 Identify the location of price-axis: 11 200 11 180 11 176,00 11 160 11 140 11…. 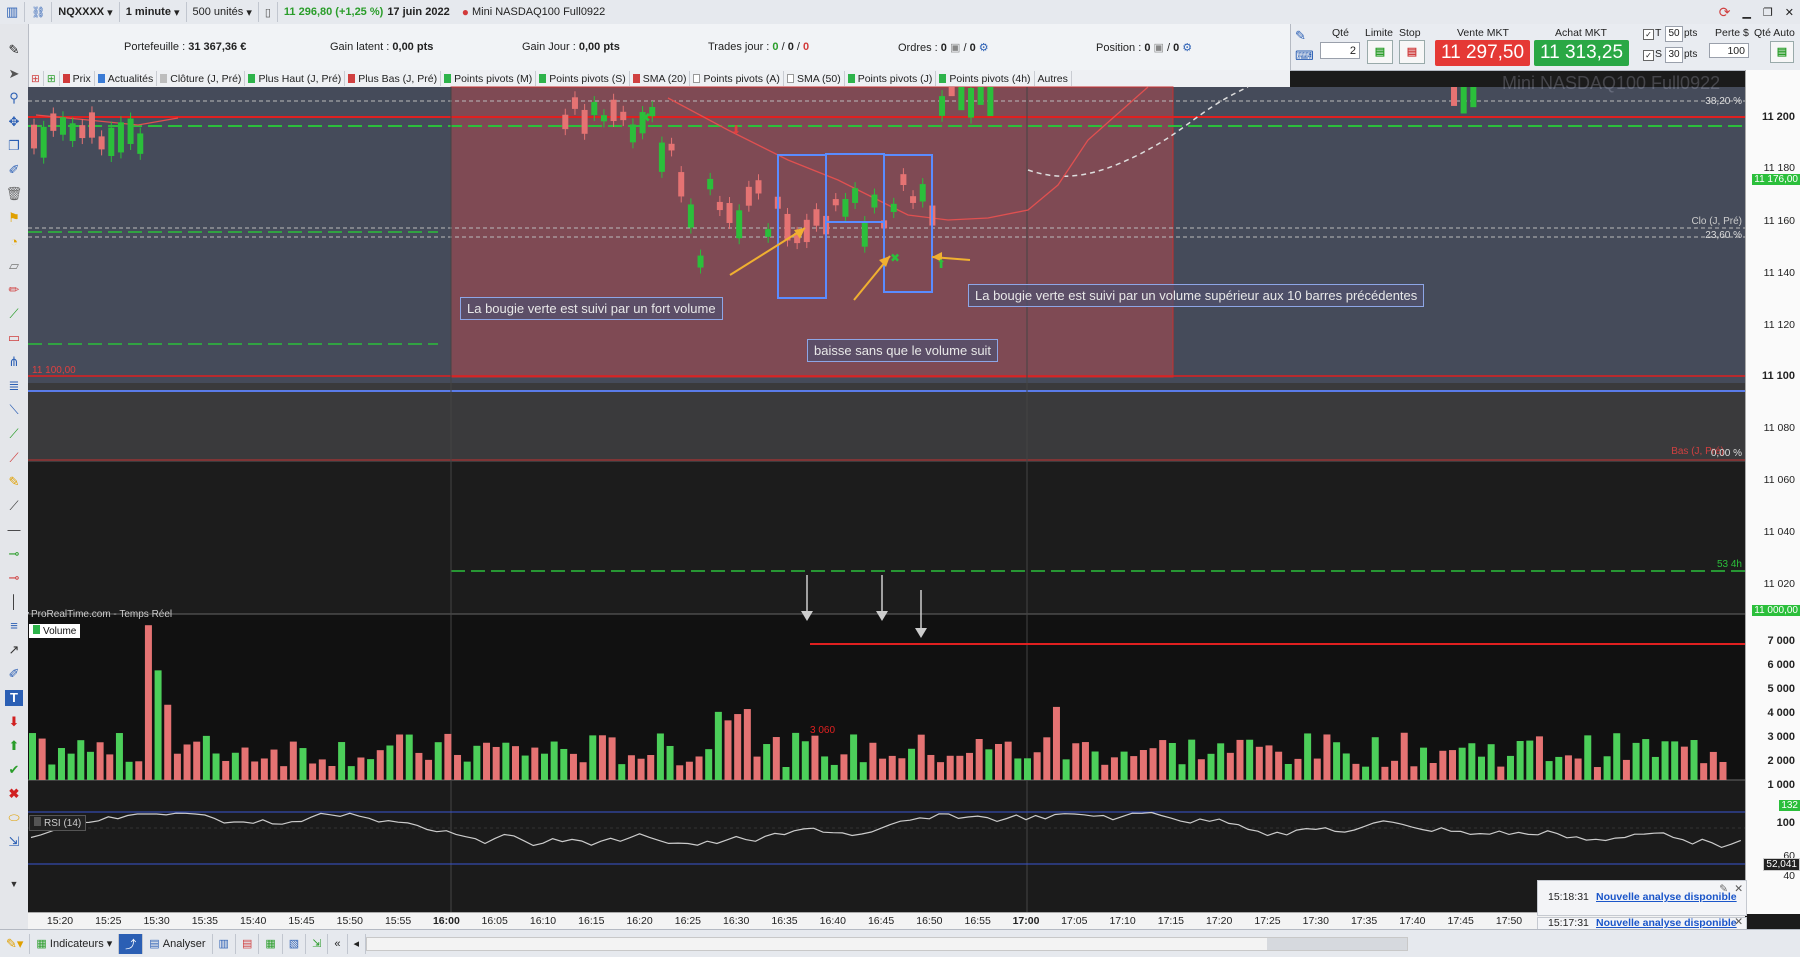
(1772, 492).